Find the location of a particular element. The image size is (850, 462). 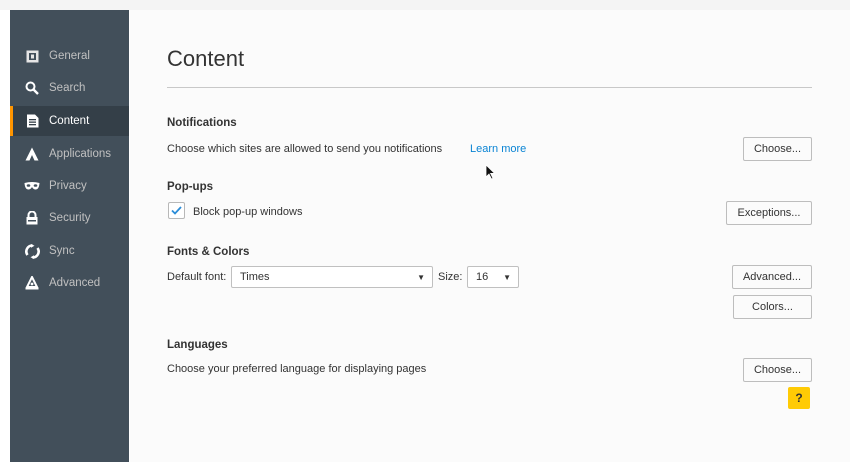

checkmark-icon is located at coordinates (176, 210).